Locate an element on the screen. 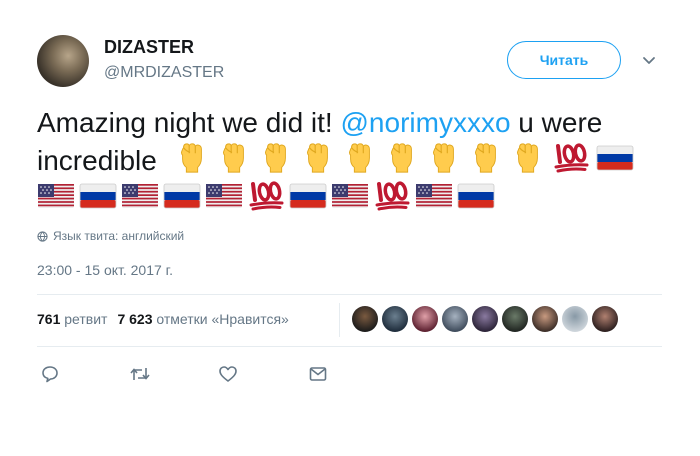  user-handle: @MRDIZASTER is located at coordinates (164, 73).